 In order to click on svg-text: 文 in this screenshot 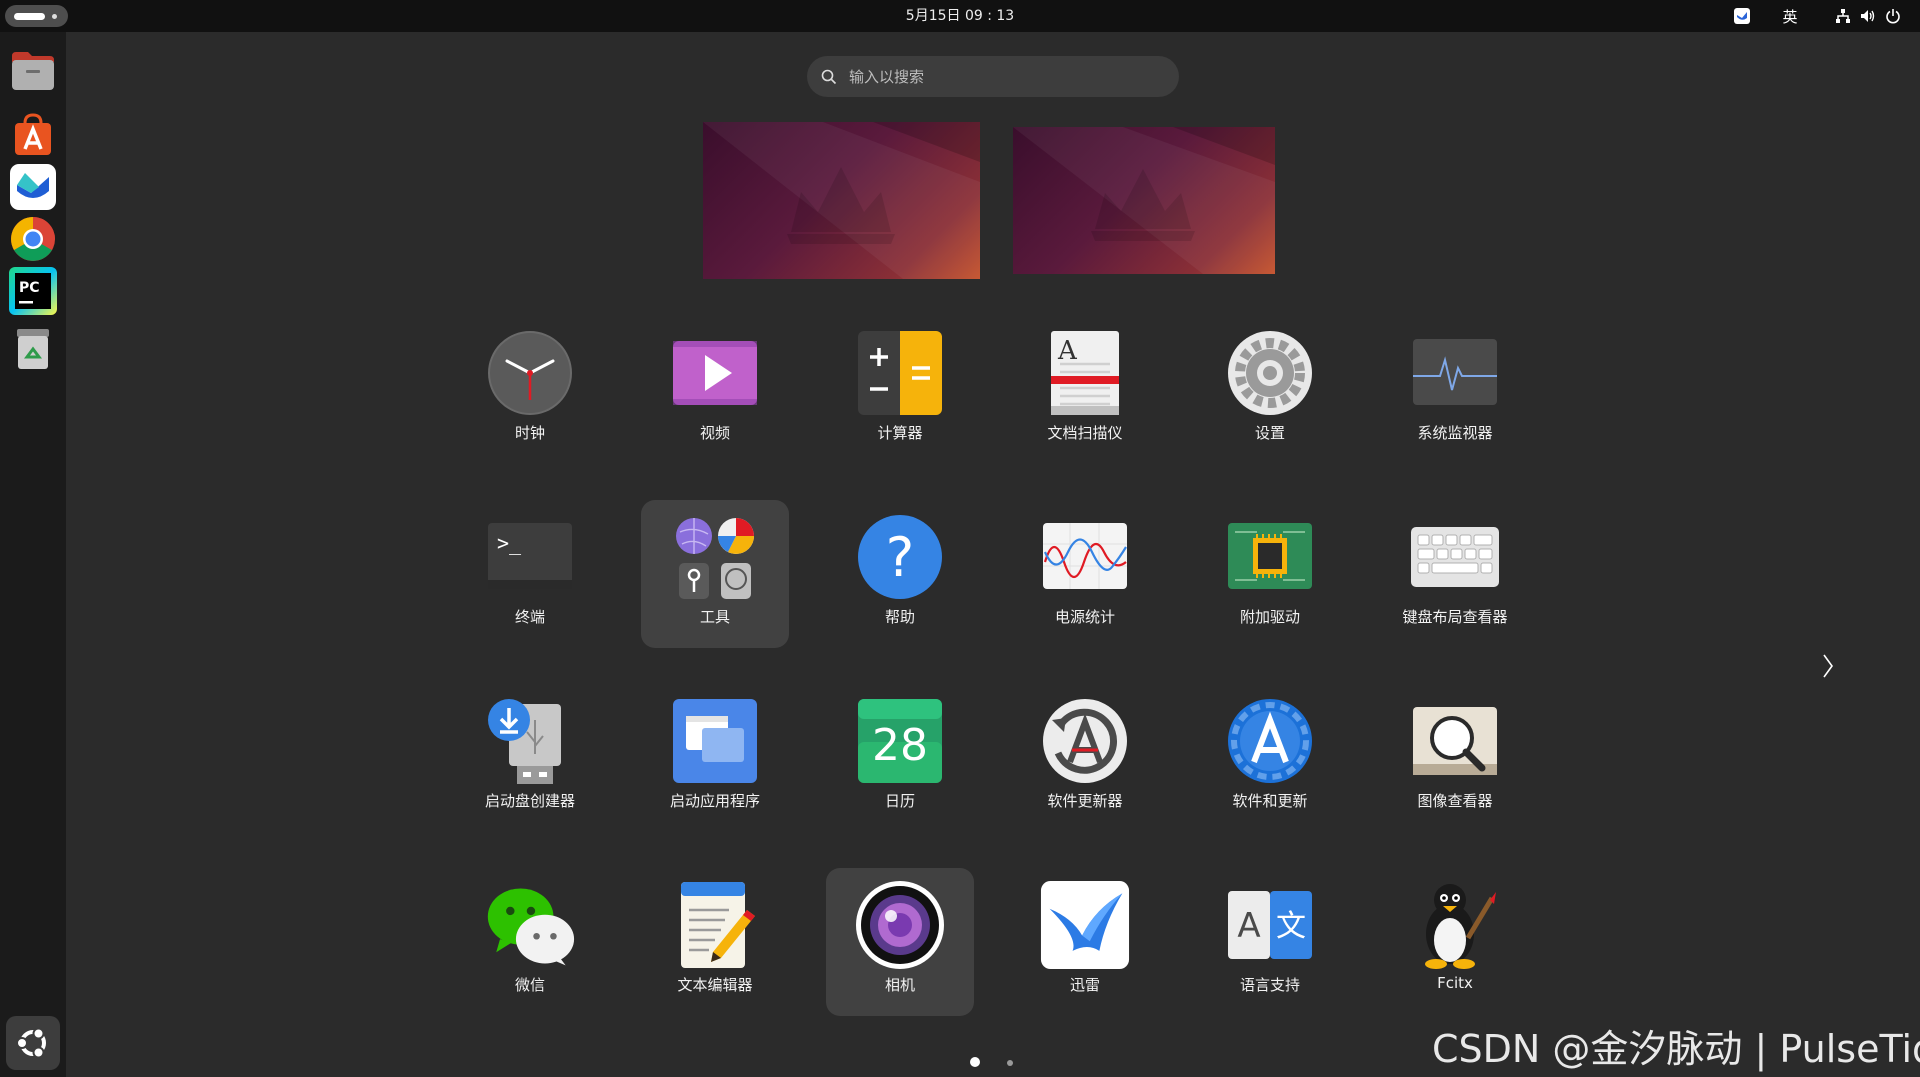, I will do `click(1291, 926)`.